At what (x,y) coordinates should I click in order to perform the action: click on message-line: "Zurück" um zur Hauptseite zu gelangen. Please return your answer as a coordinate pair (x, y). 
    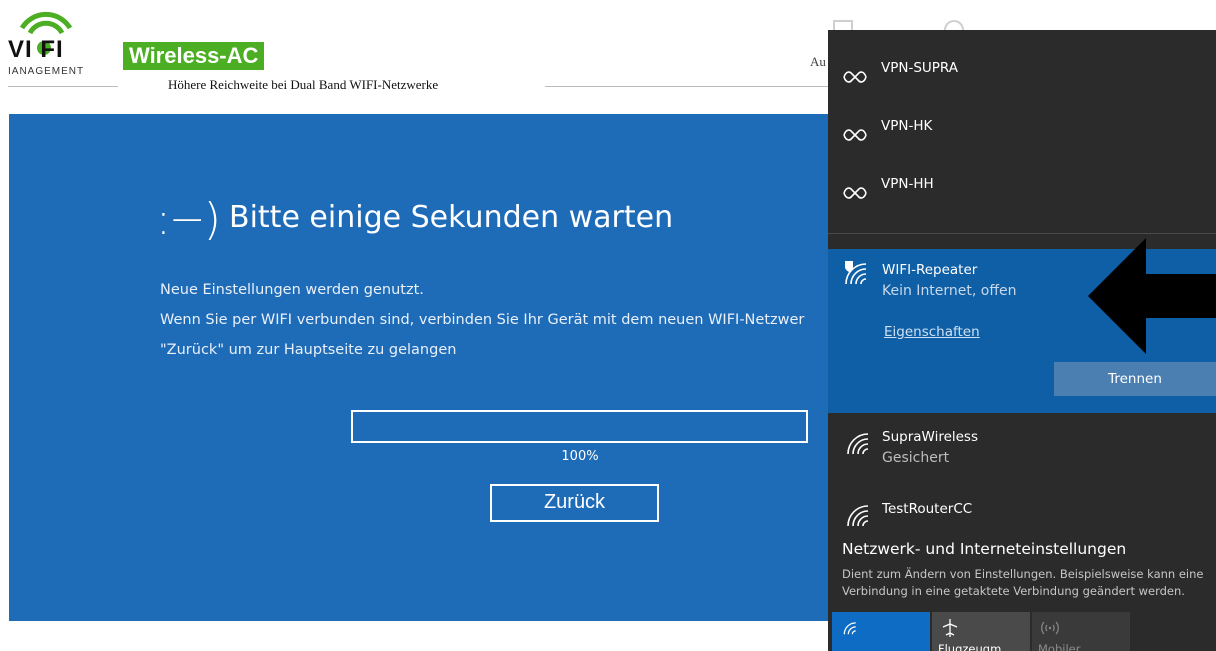
    Looking at the image, I should click on (308, 350).